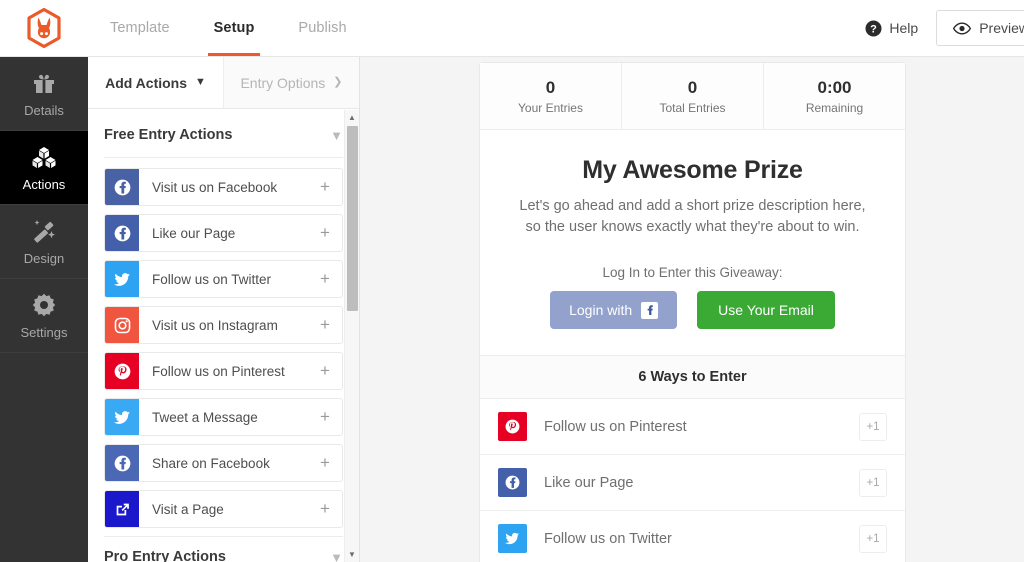 This screenshot has height=562, width=1024. What do you see at coordinates (615, 426) in the screenshot?
I see `entry-label: Follow us on Pinterest` at bounding box center [615, 426].